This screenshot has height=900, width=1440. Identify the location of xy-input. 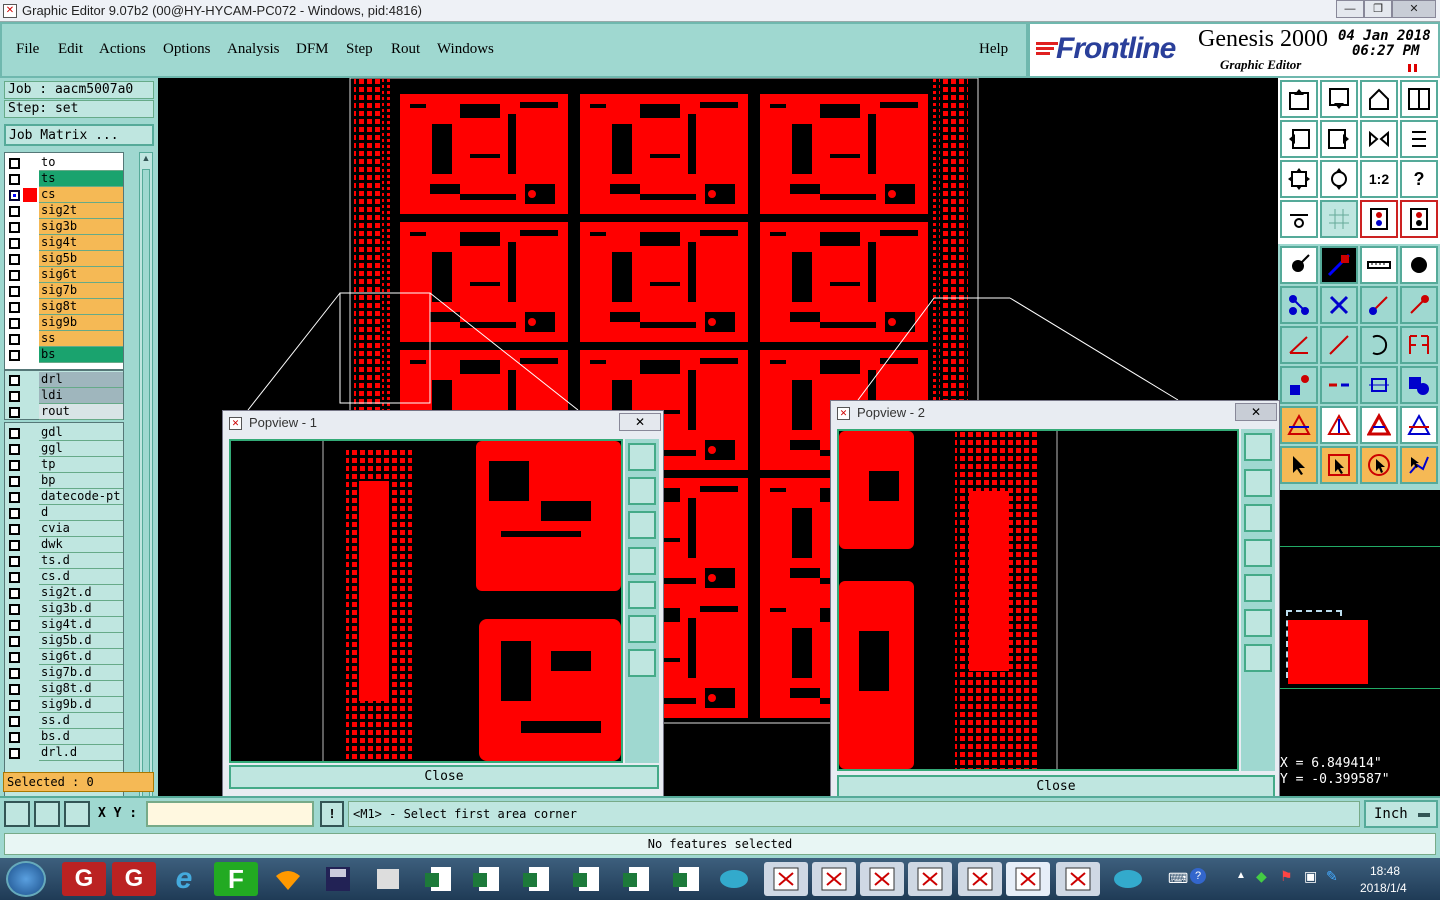
(230, 814).